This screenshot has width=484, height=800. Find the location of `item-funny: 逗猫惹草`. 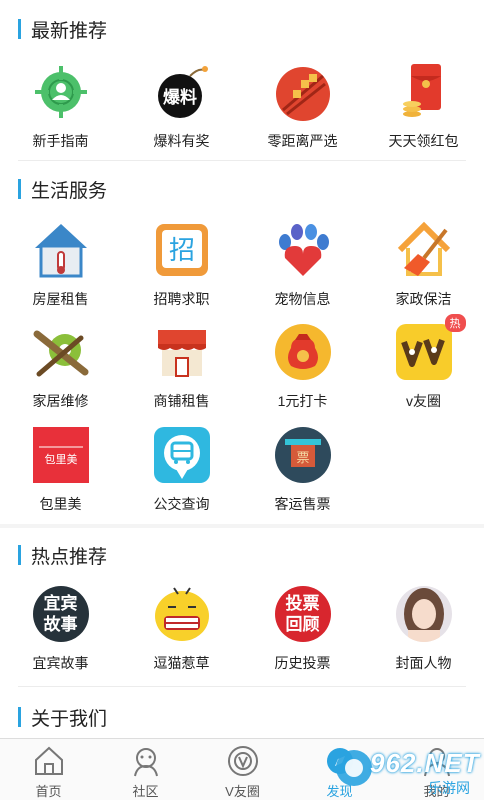

item-funny: 逗猫惹草 is located at coordinates (181, 628).